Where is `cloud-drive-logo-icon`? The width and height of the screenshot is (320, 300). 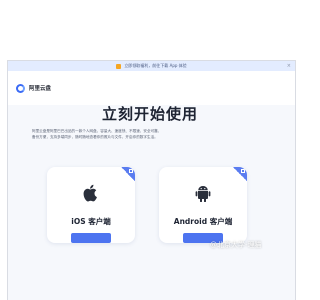 cloud-drive-logo-icon is located at coordinates (20, 88).